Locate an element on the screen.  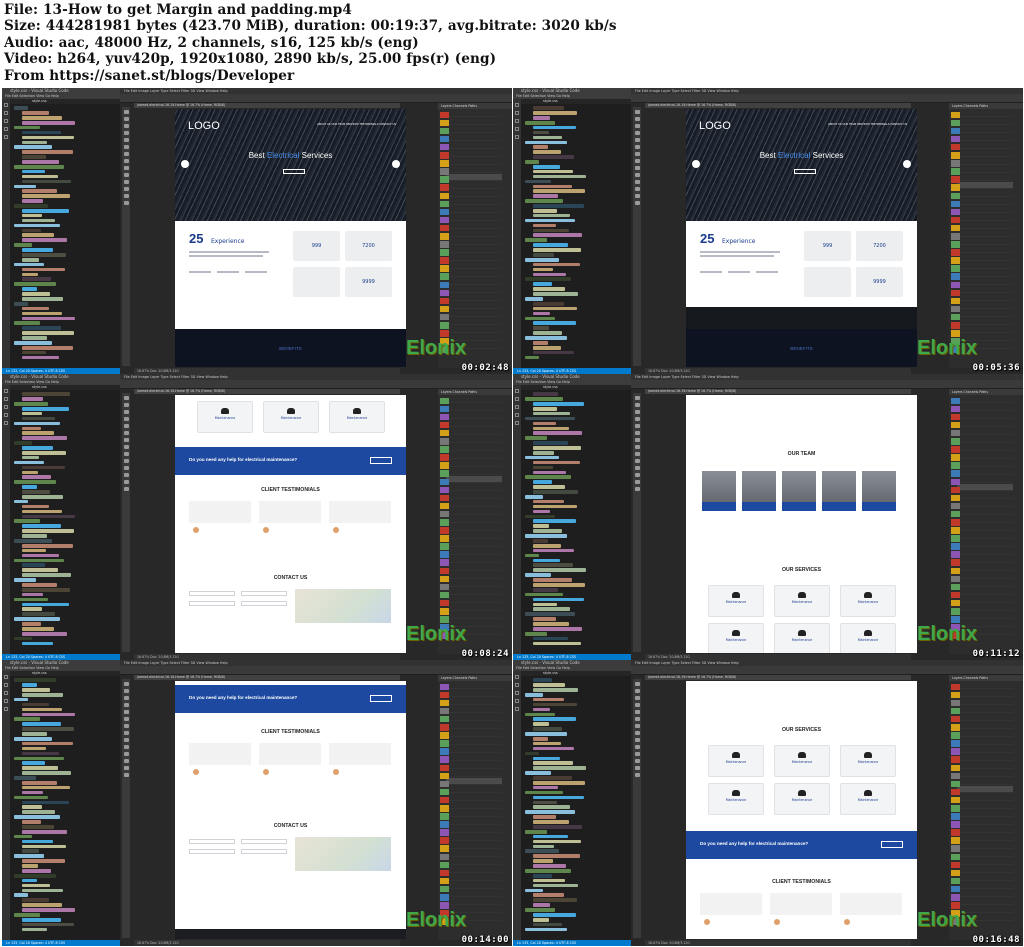
zoom-tool-icon is located at coordinates (126, 775).